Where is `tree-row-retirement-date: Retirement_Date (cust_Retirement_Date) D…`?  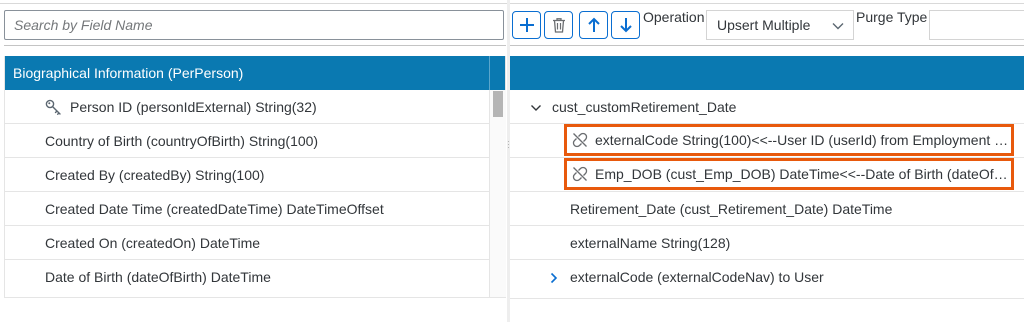 tree-row-retirement-date: Retirement_Date (cust_Retirement_Date) D… is located at coordinates (767, 209).